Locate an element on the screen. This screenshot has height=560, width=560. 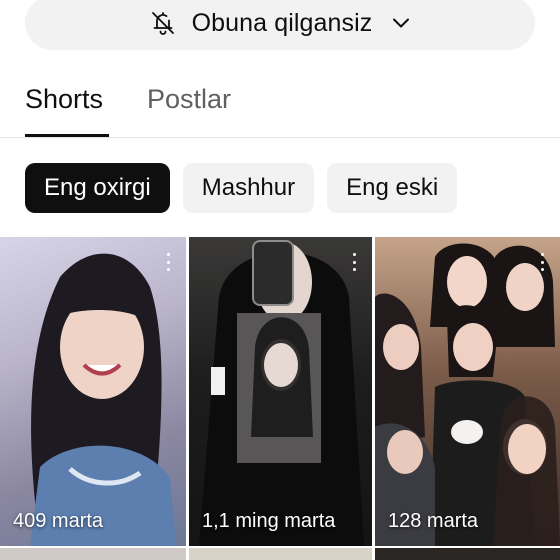
bell-off-icon is located at coordinates (163, 23).